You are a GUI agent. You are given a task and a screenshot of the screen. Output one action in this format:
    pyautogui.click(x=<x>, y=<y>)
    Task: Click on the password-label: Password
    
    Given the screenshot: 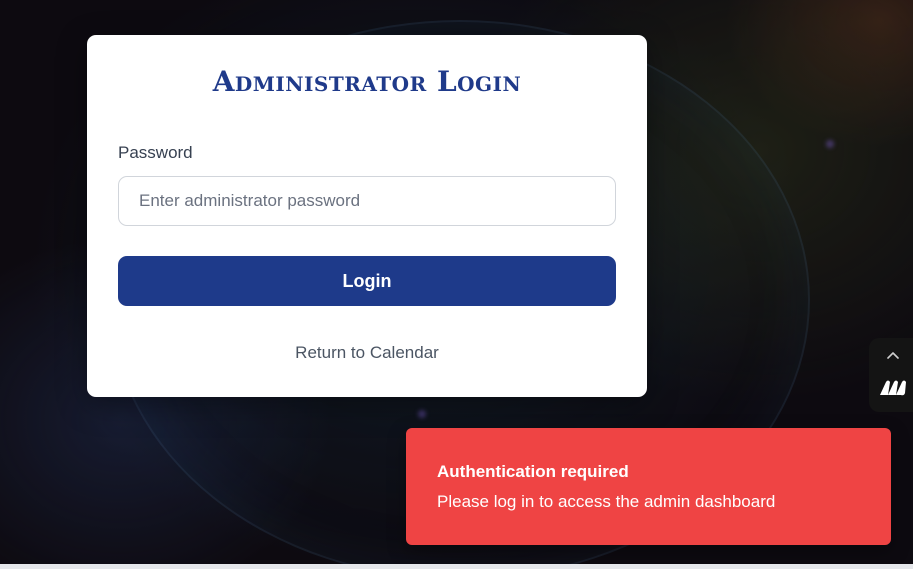 What is the action you would take?
    pyautogui.click(x=155, y=152)
    